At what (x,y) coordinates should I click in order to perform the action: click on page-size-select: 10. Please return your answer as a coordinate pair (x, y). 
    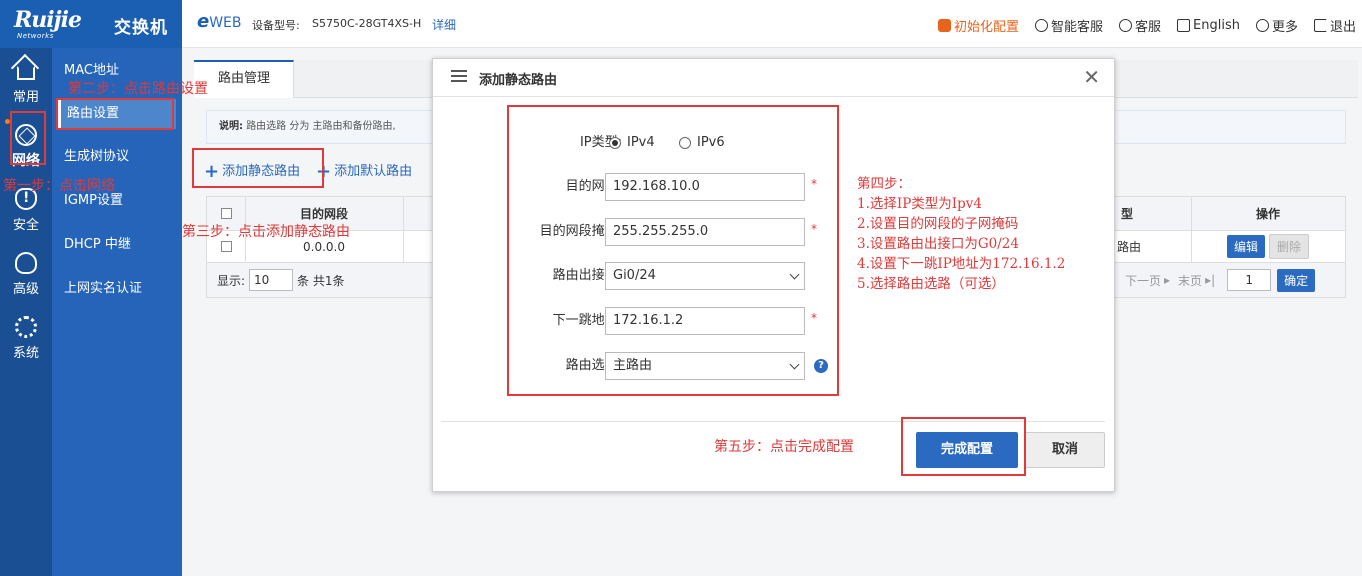
    Looking at the image, I should click on (271, 280).